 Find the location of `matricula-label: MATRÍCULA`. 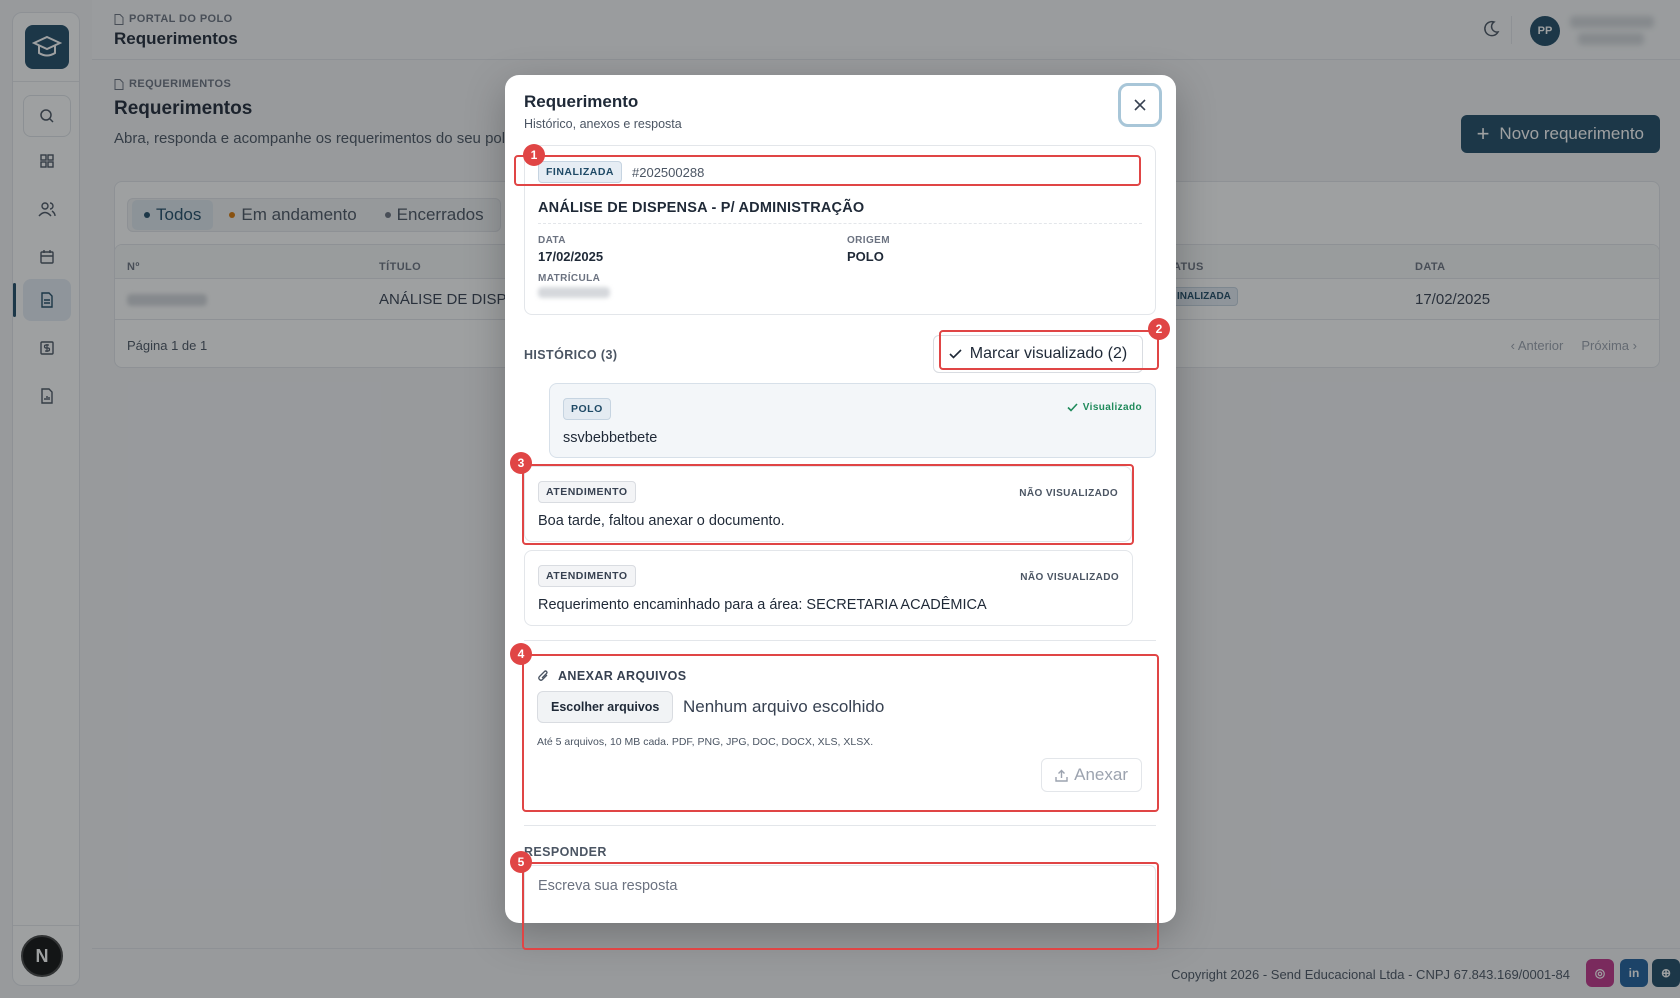

matricula-label: MATRÍCULA is located at coordinates (569, 278).